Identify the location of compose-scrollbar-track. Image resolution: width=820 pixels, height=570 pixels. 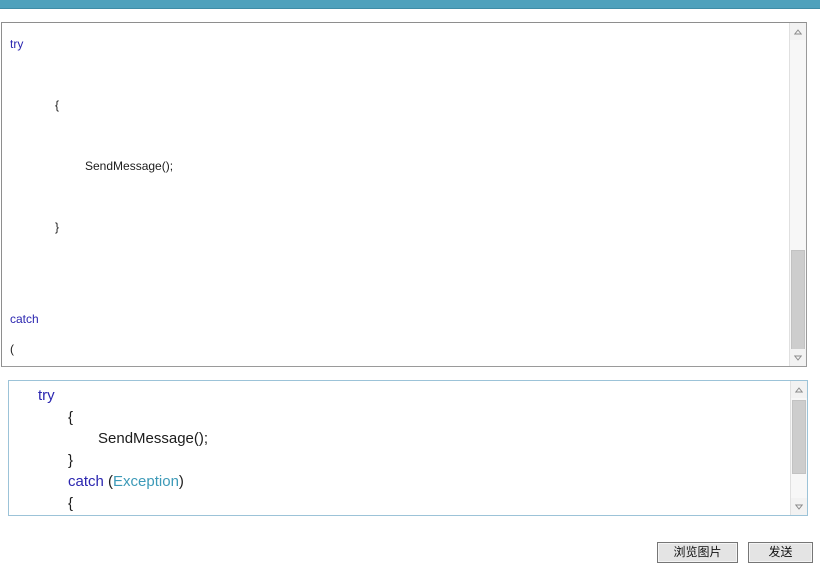
(799, 448).